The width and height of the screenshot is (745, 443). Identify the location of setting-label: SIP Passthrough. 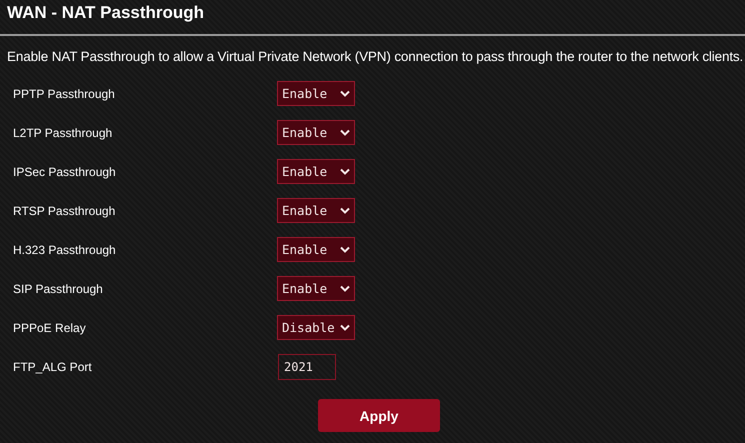
(58, 289).